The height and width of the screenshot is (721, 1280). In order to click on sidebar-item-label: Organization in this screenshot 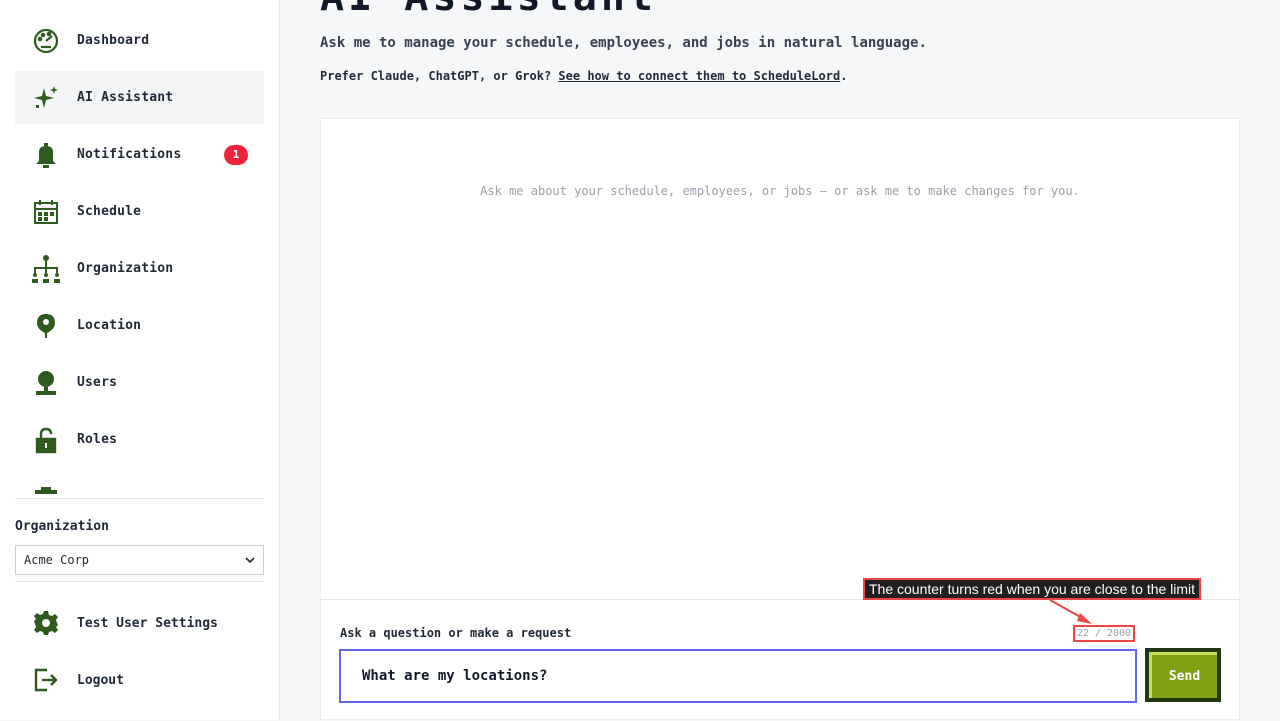, I will do `click(125, 268)`.